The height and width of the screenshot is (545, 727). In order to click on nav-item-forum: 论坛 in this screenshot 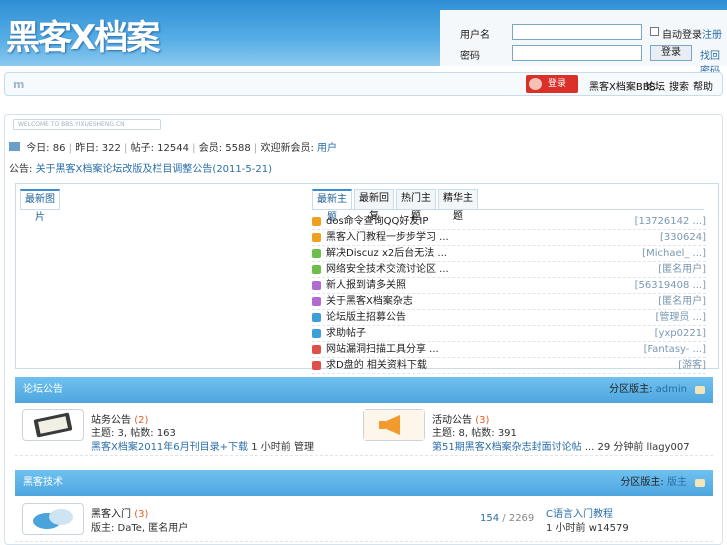, I will do `click(655, 85)`.